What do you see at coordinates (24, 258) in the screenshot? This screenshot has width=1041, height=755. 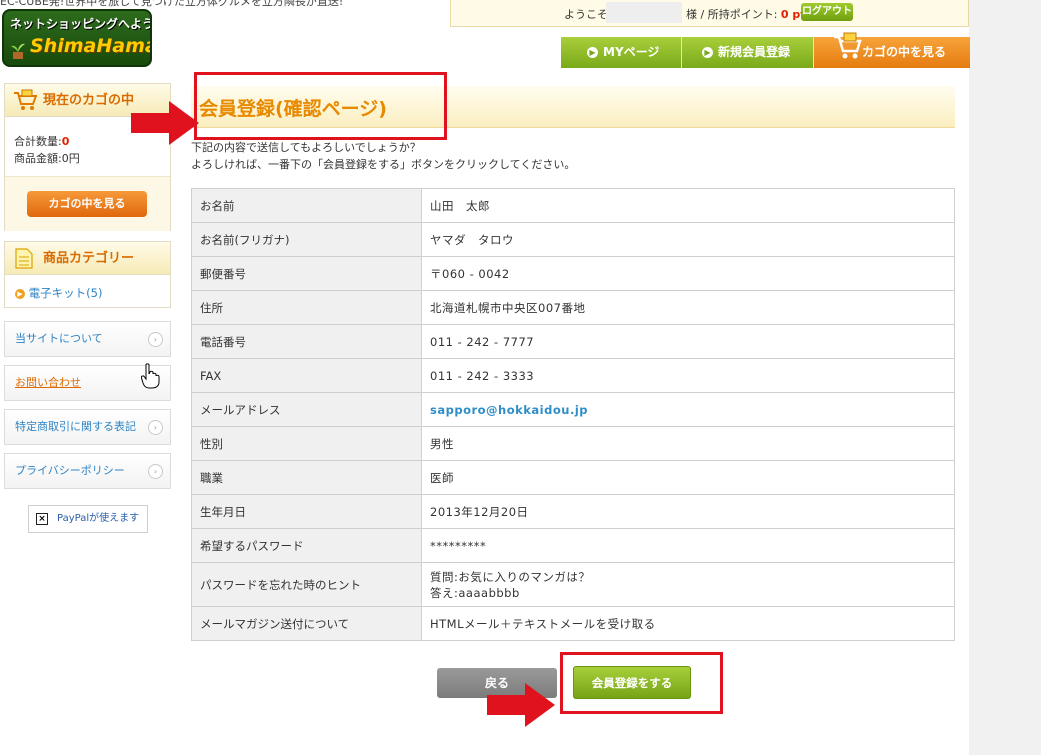 I see `document-icon` at bounding box center [24, 258].